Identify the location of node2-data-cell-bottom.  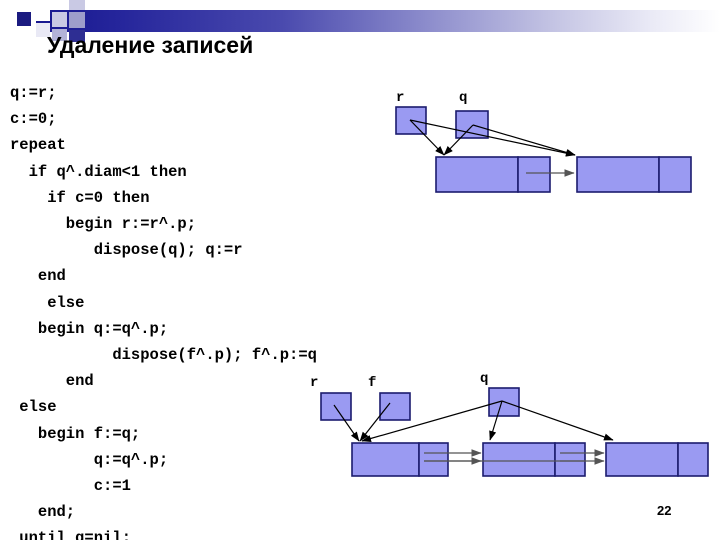
(519, 459).